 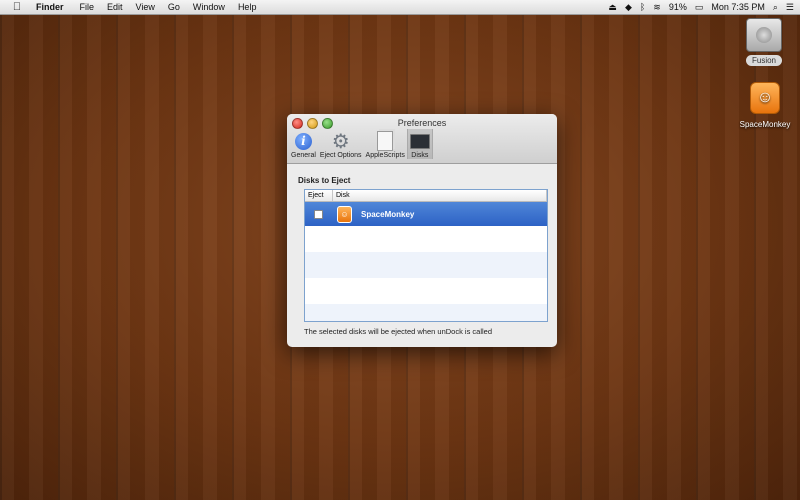 What do you see at coordinates (678, 7) in the screenshot?
I see `battery-percent: 91%` at bounding box center [678, 7].